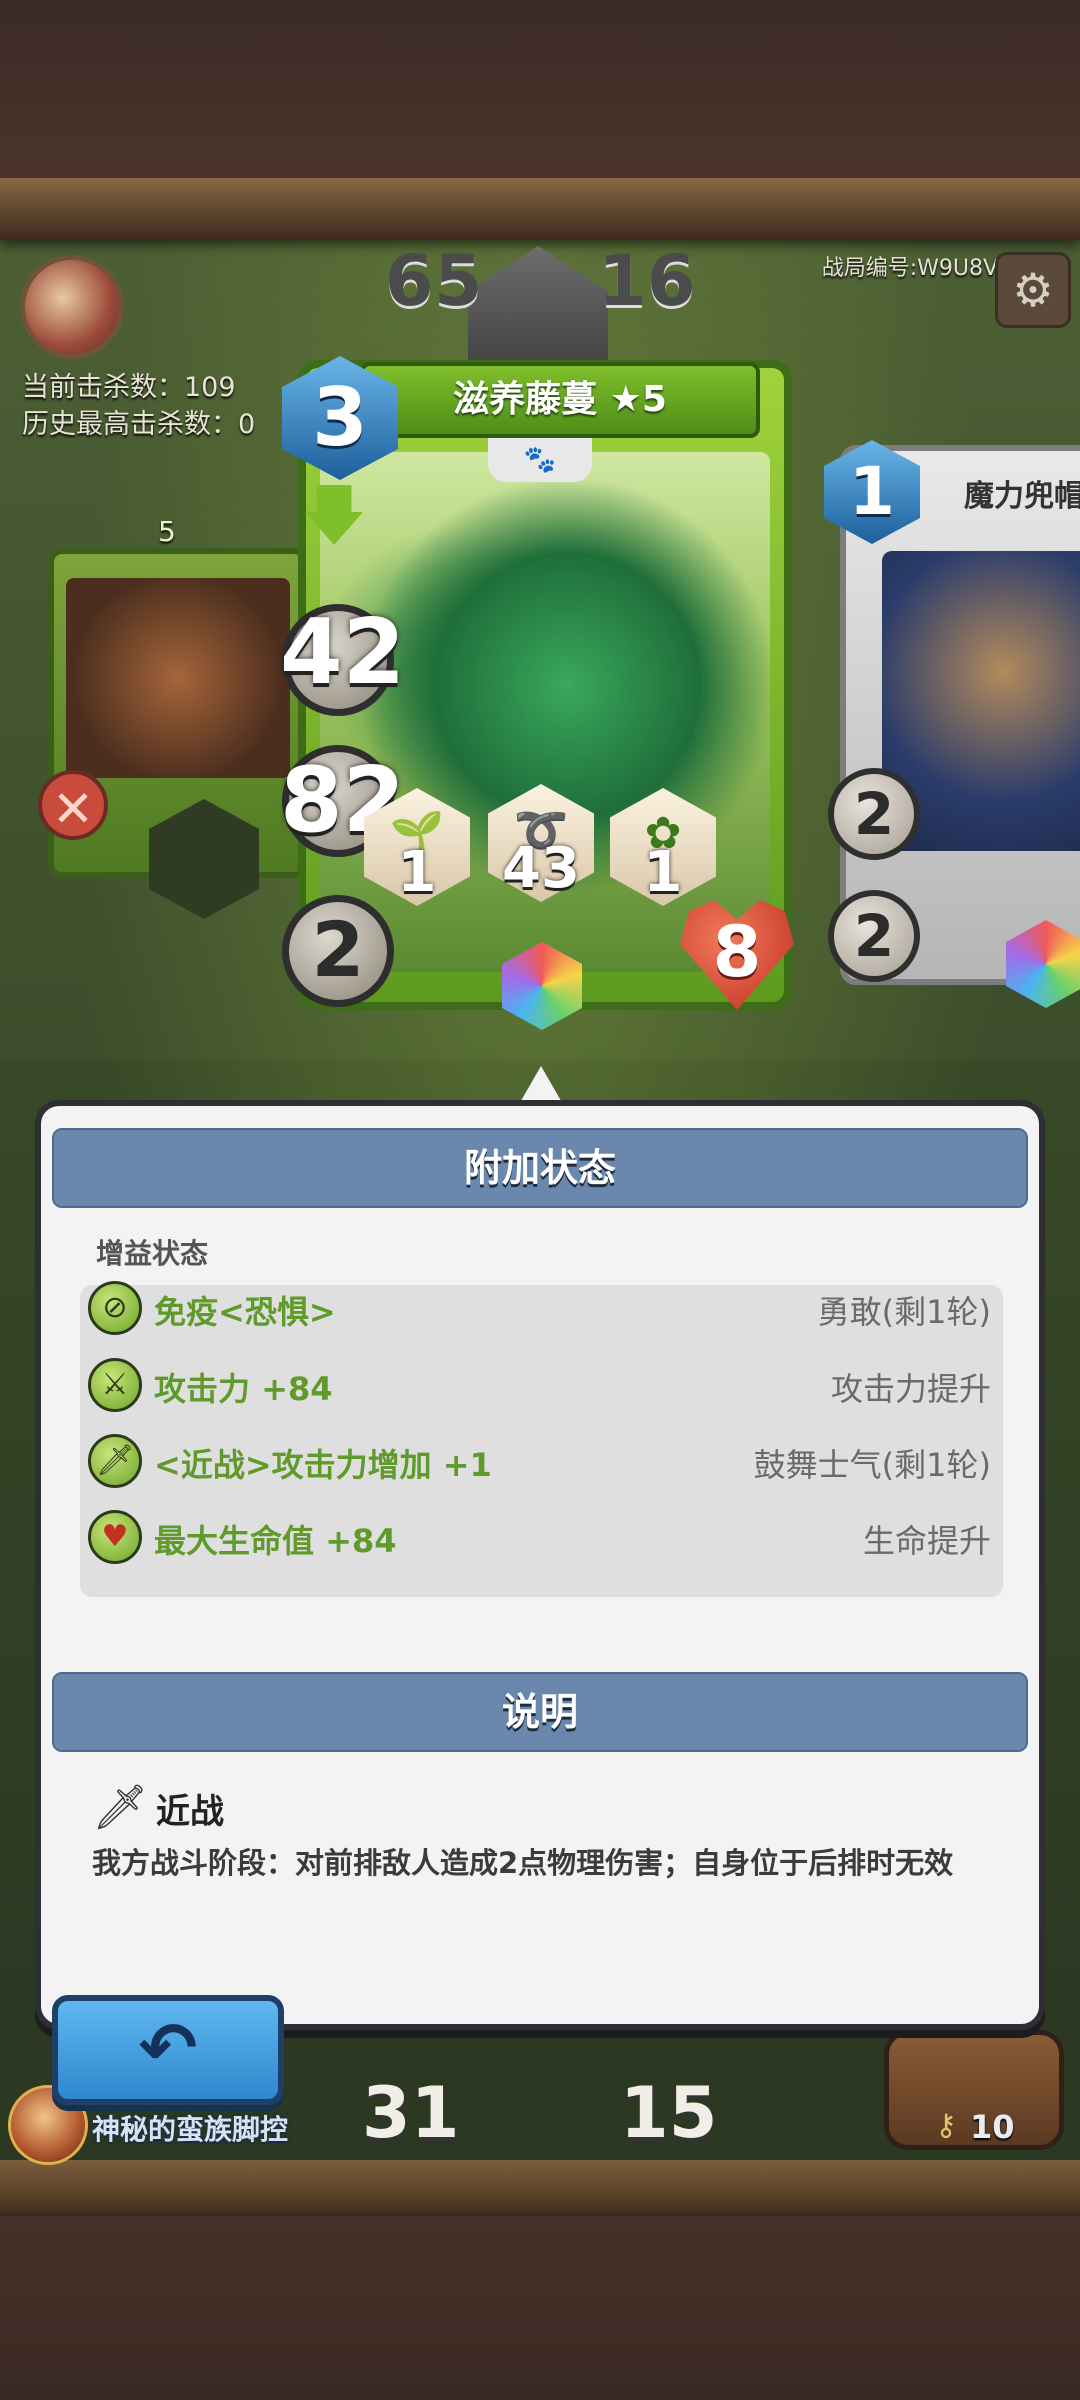  What do you see at coordinates (872, 1465) in the screenshot?
I see `buff-source: 鼓舞士气(剩1轮)` at bounding box center [872, 1465].